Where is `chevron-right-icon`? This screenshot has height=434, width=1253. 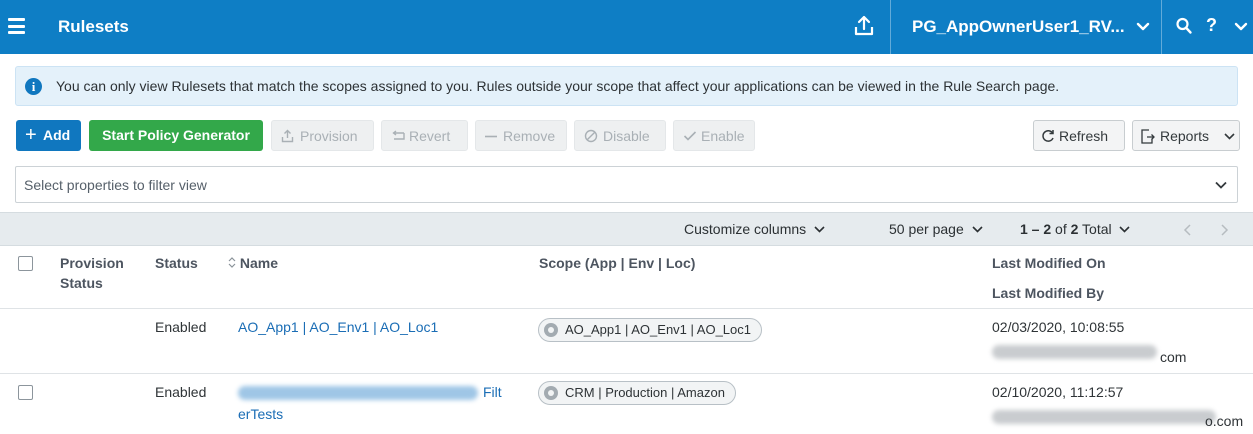
chevron-right-icon is located at coordinates (1224, 230).